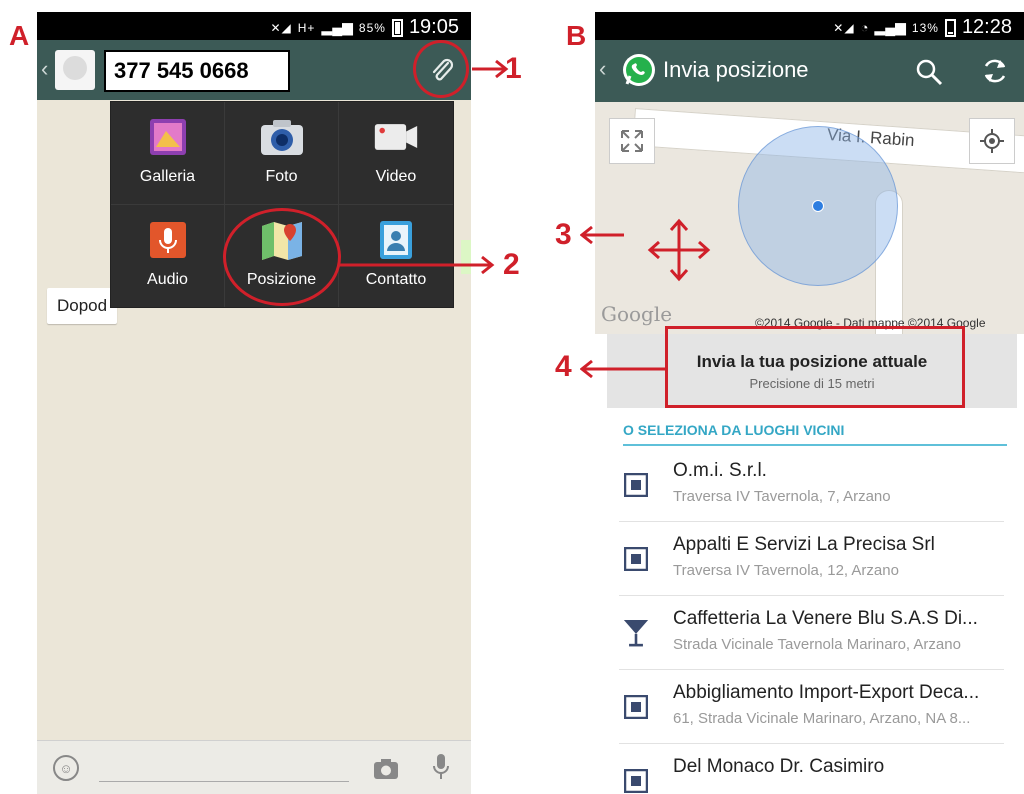 Image resolution: width=1024 pixels, height=794 pixels. I want to click on my-location-button, so click(992, 141).